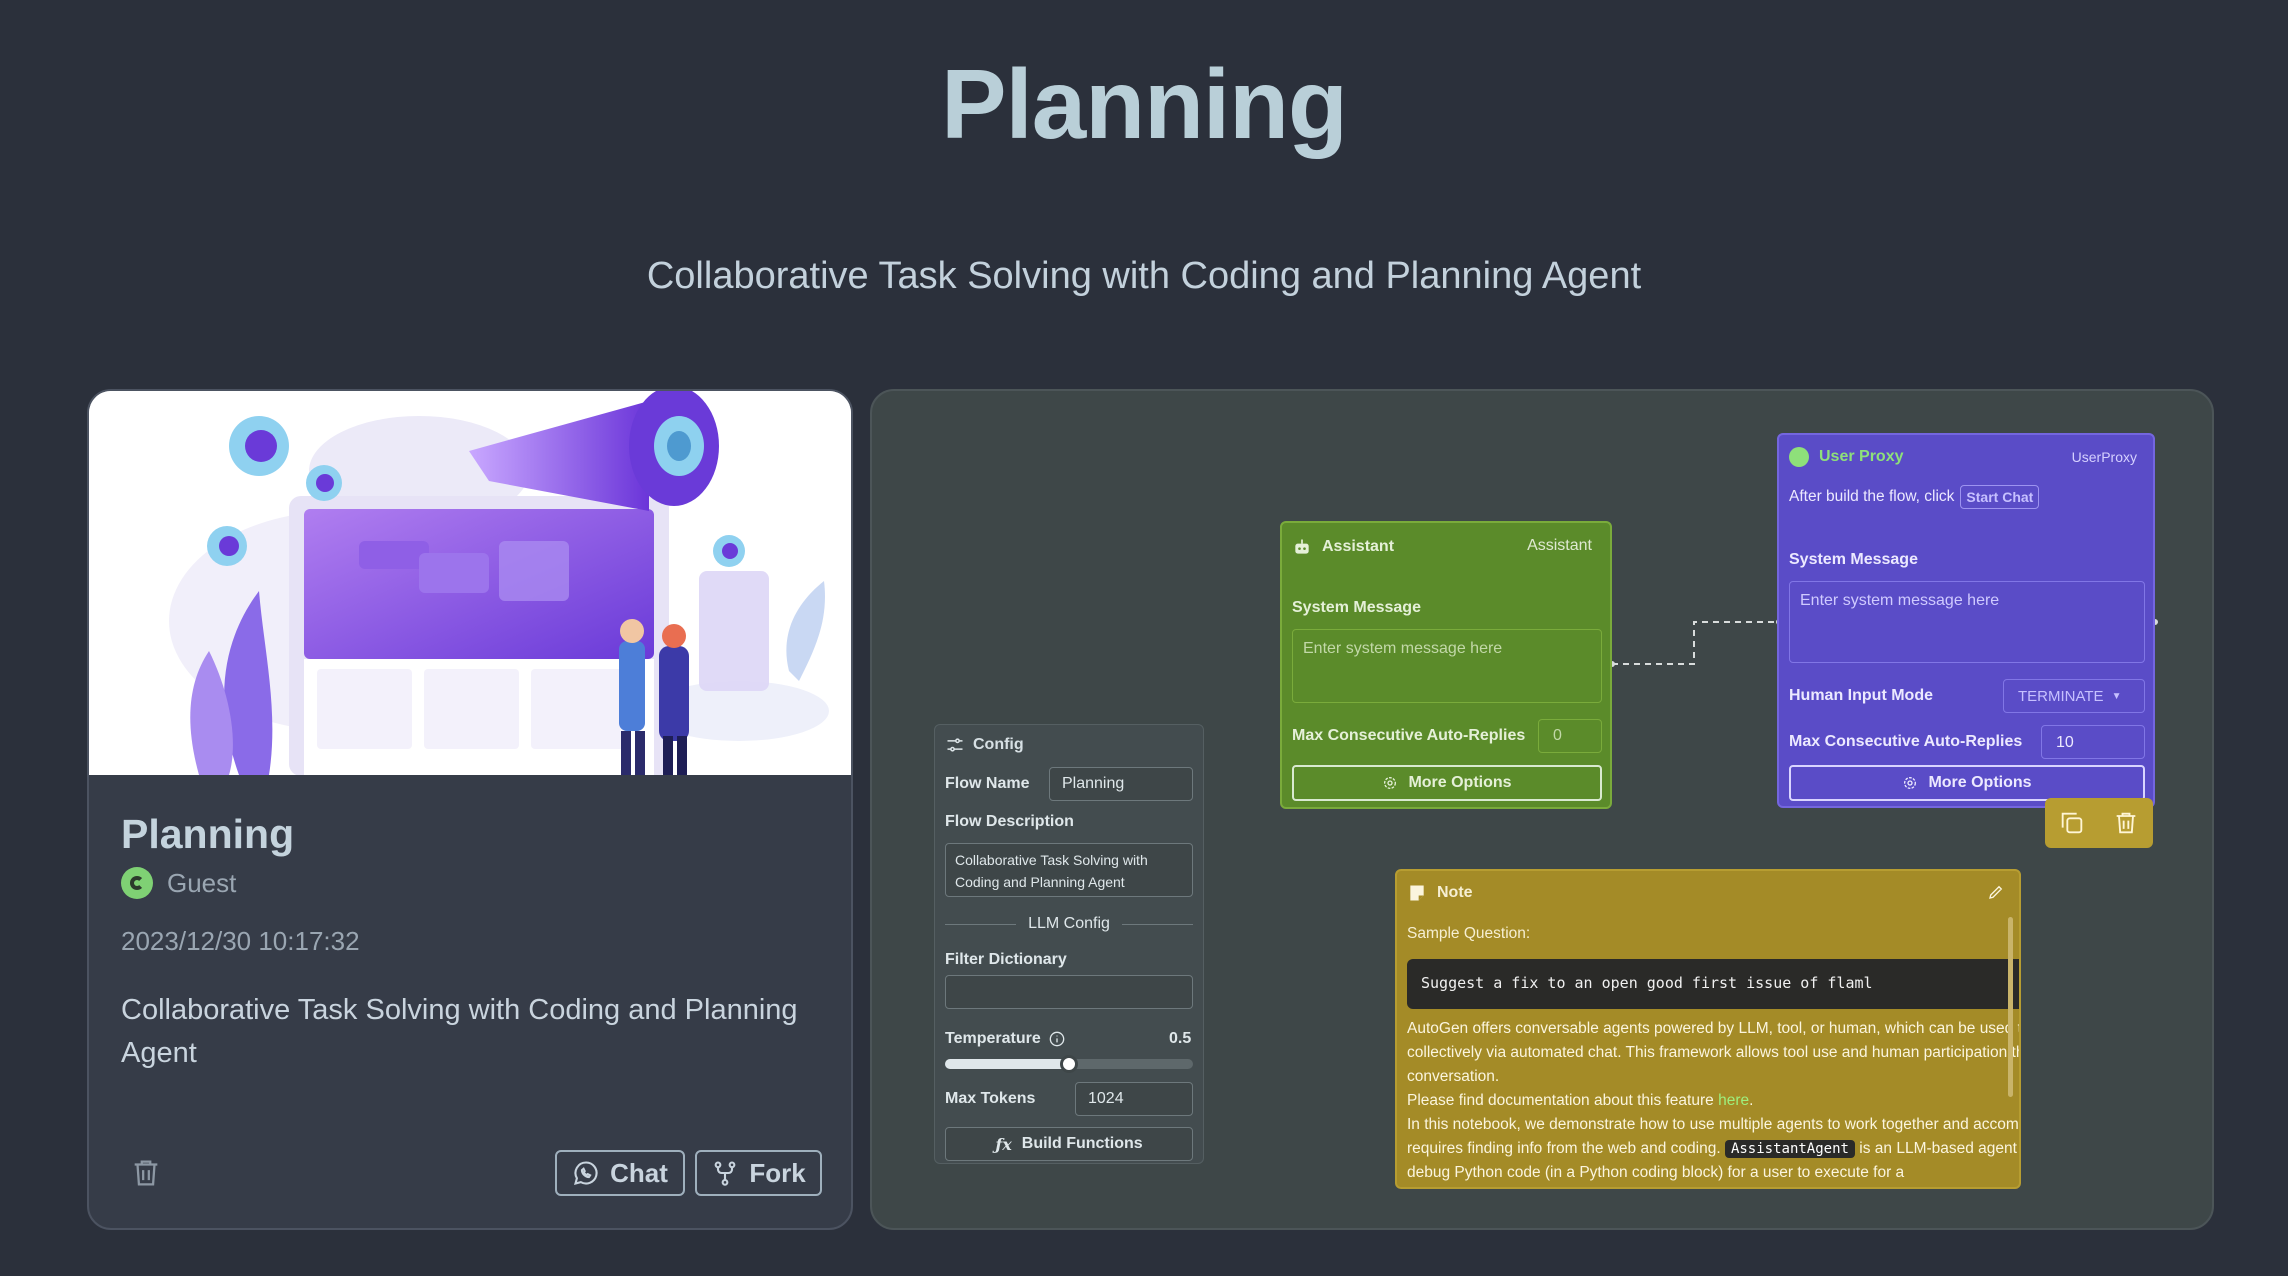 The image size is (2288, 1276). What do you see at coordinates (1057, 1039) in the screenshot?
I see `info-icon` at bounding box center [1057, 1039].